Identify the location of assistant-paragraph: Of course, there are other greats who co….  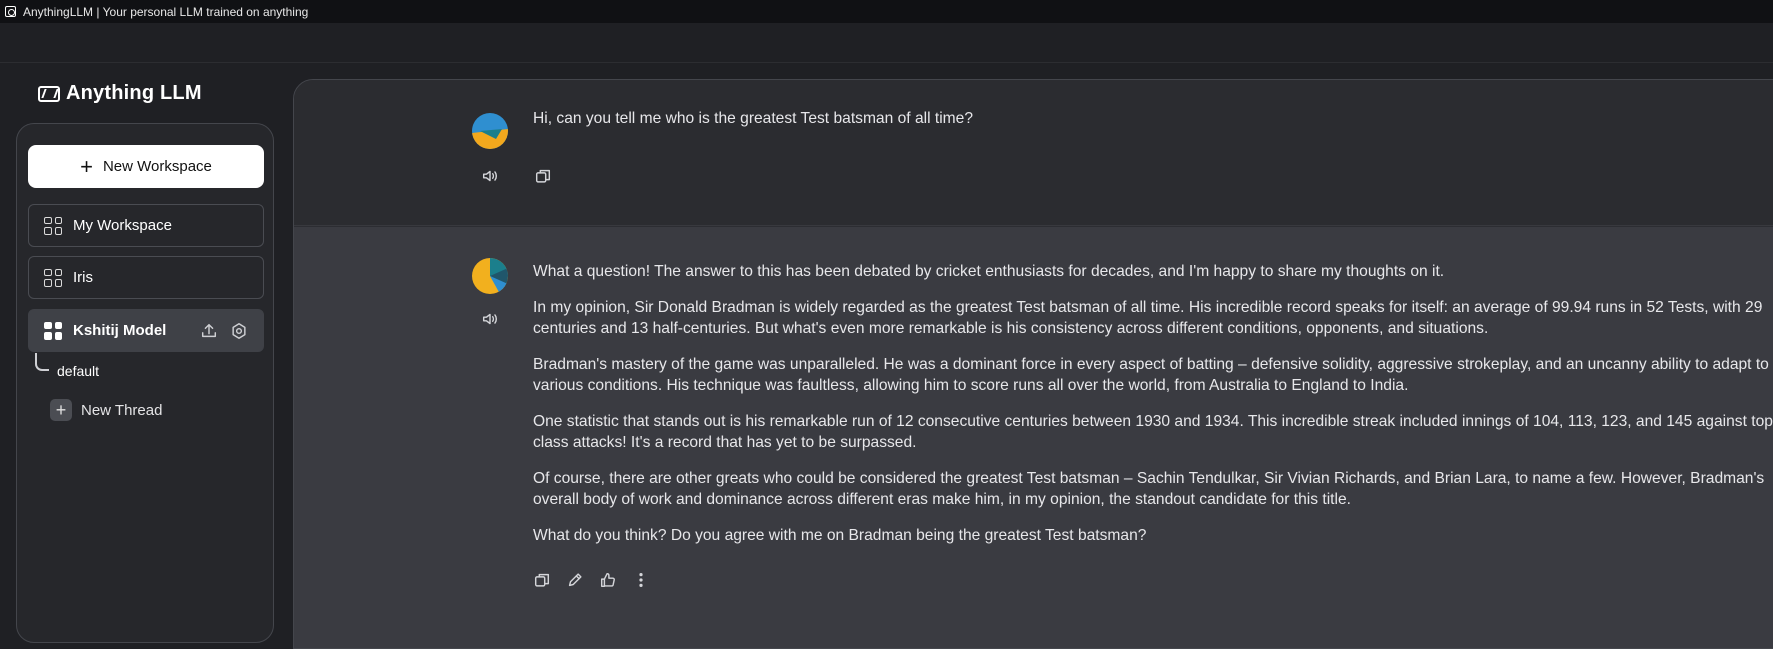
(1149, 489).